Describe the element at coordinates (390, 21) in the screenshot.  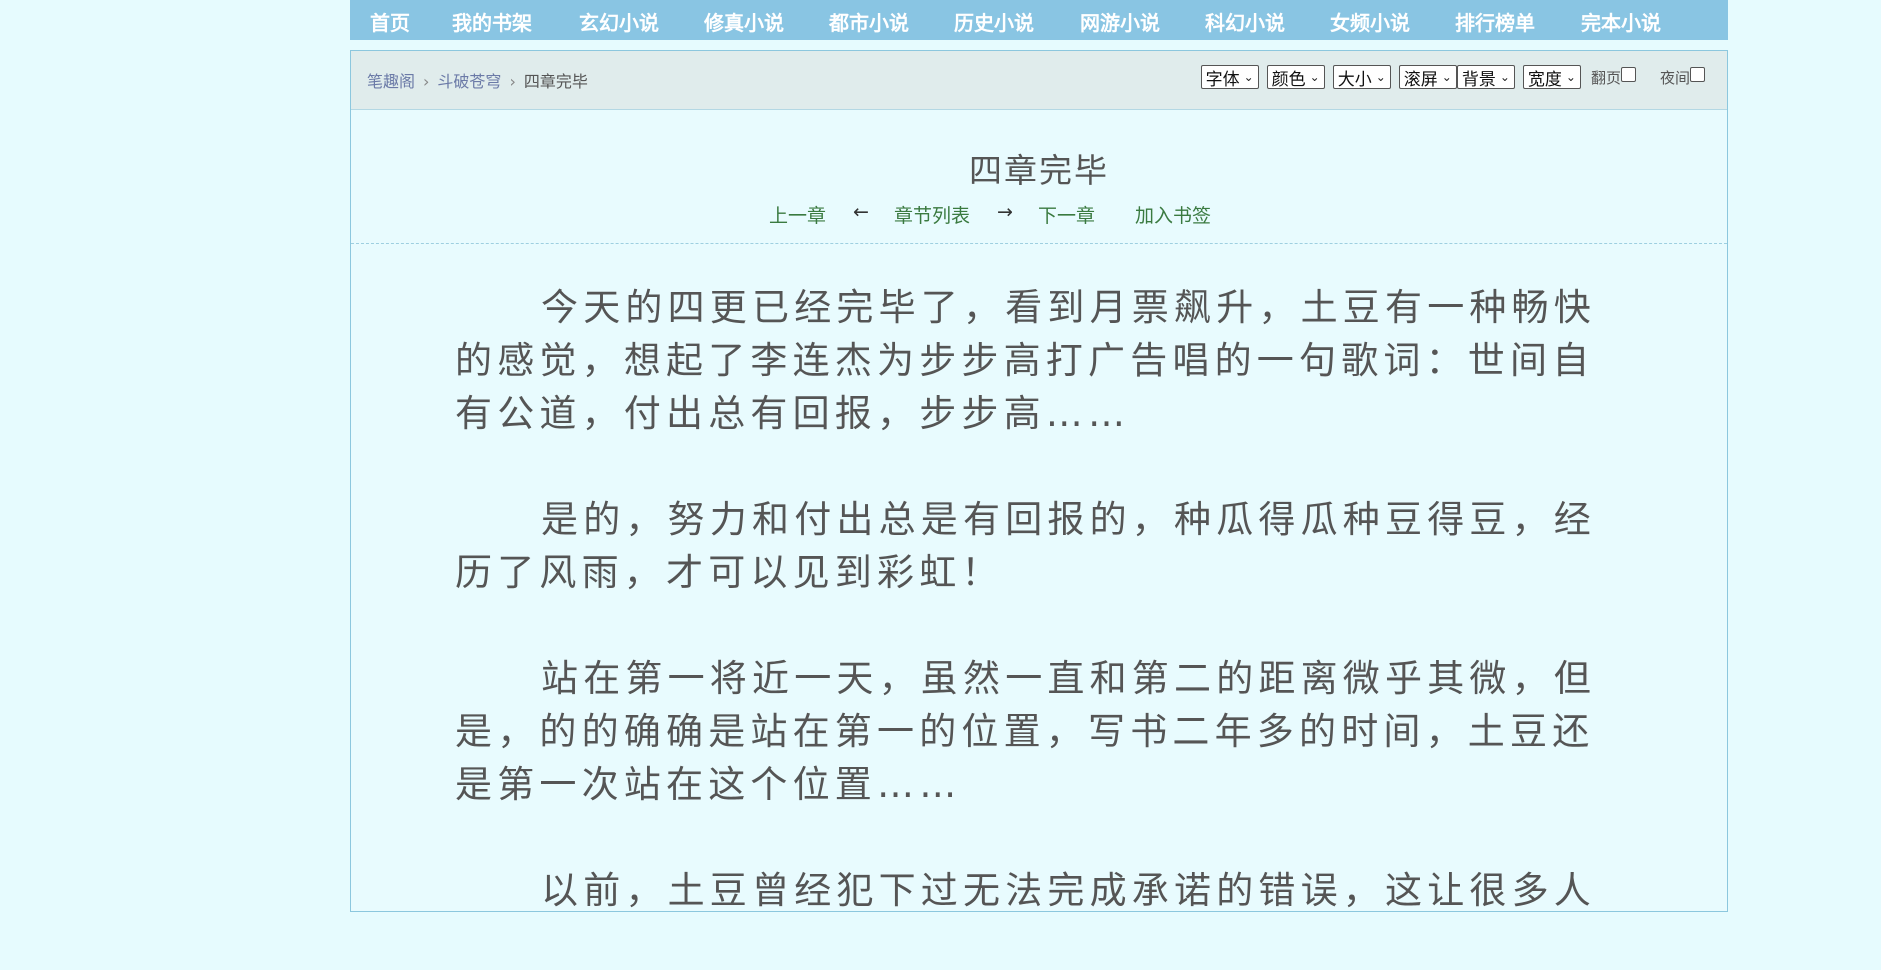
I see `nav-home: 首页` at that location.